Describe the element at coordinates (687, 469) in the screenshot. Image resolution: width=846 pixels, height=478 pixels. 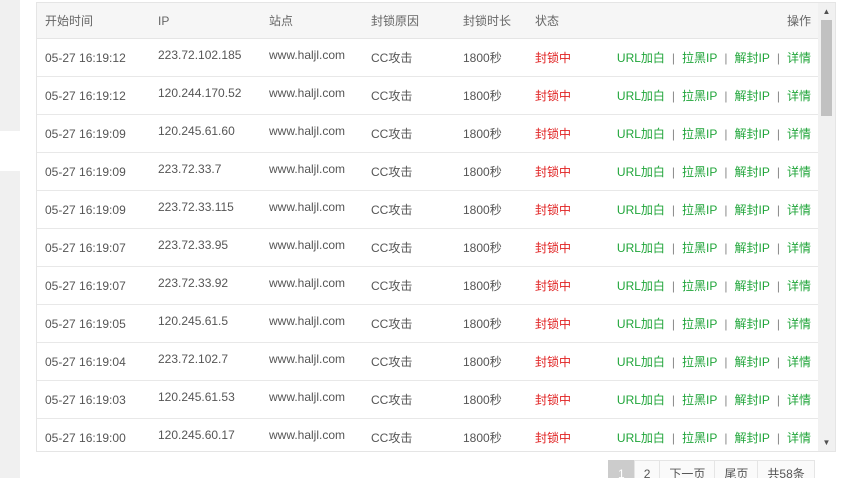
I see `next-page-button: 下一页` at that location.